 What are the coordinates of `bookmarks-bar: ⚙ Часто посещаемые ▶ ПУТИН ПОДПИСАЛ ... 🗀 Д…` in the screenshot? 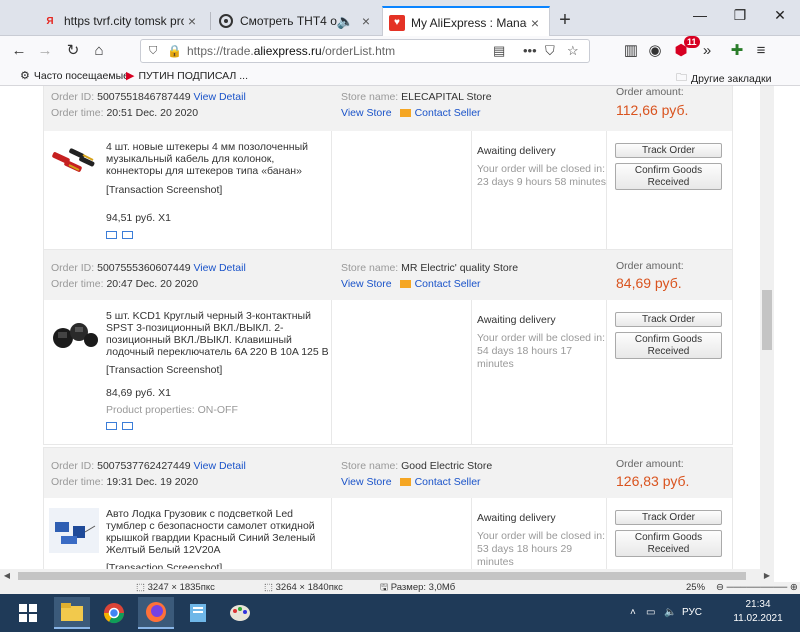 It's located at (400, 76).